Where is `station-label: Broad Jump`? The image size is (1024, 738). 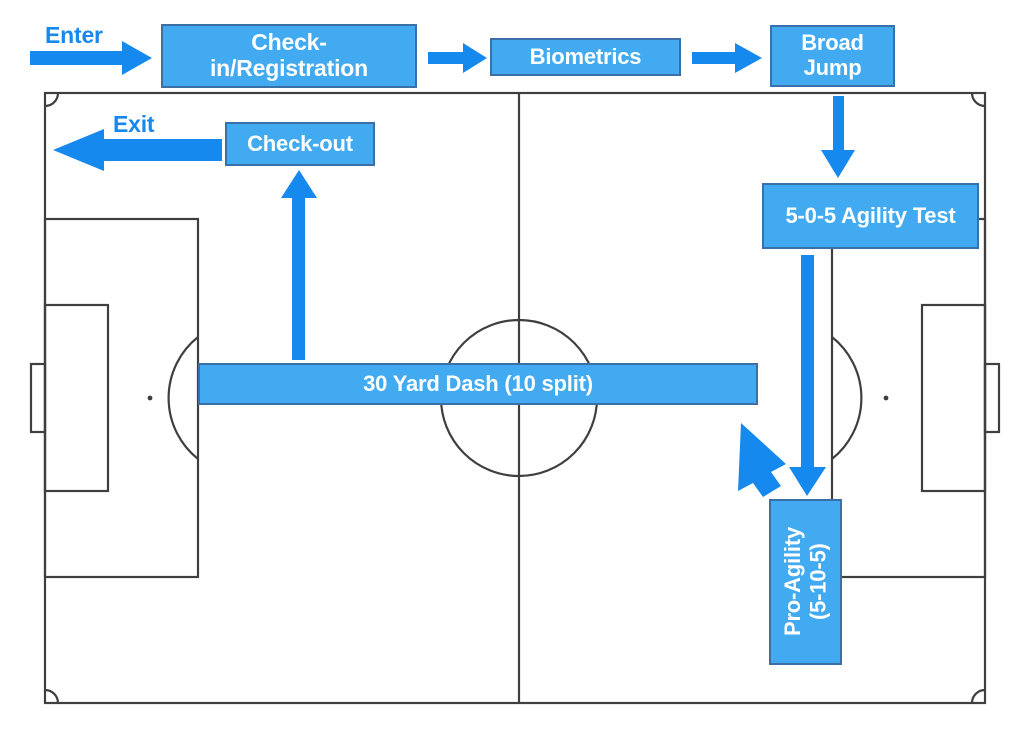 station-label: Broad Jump is located at coordinates (832, 55).